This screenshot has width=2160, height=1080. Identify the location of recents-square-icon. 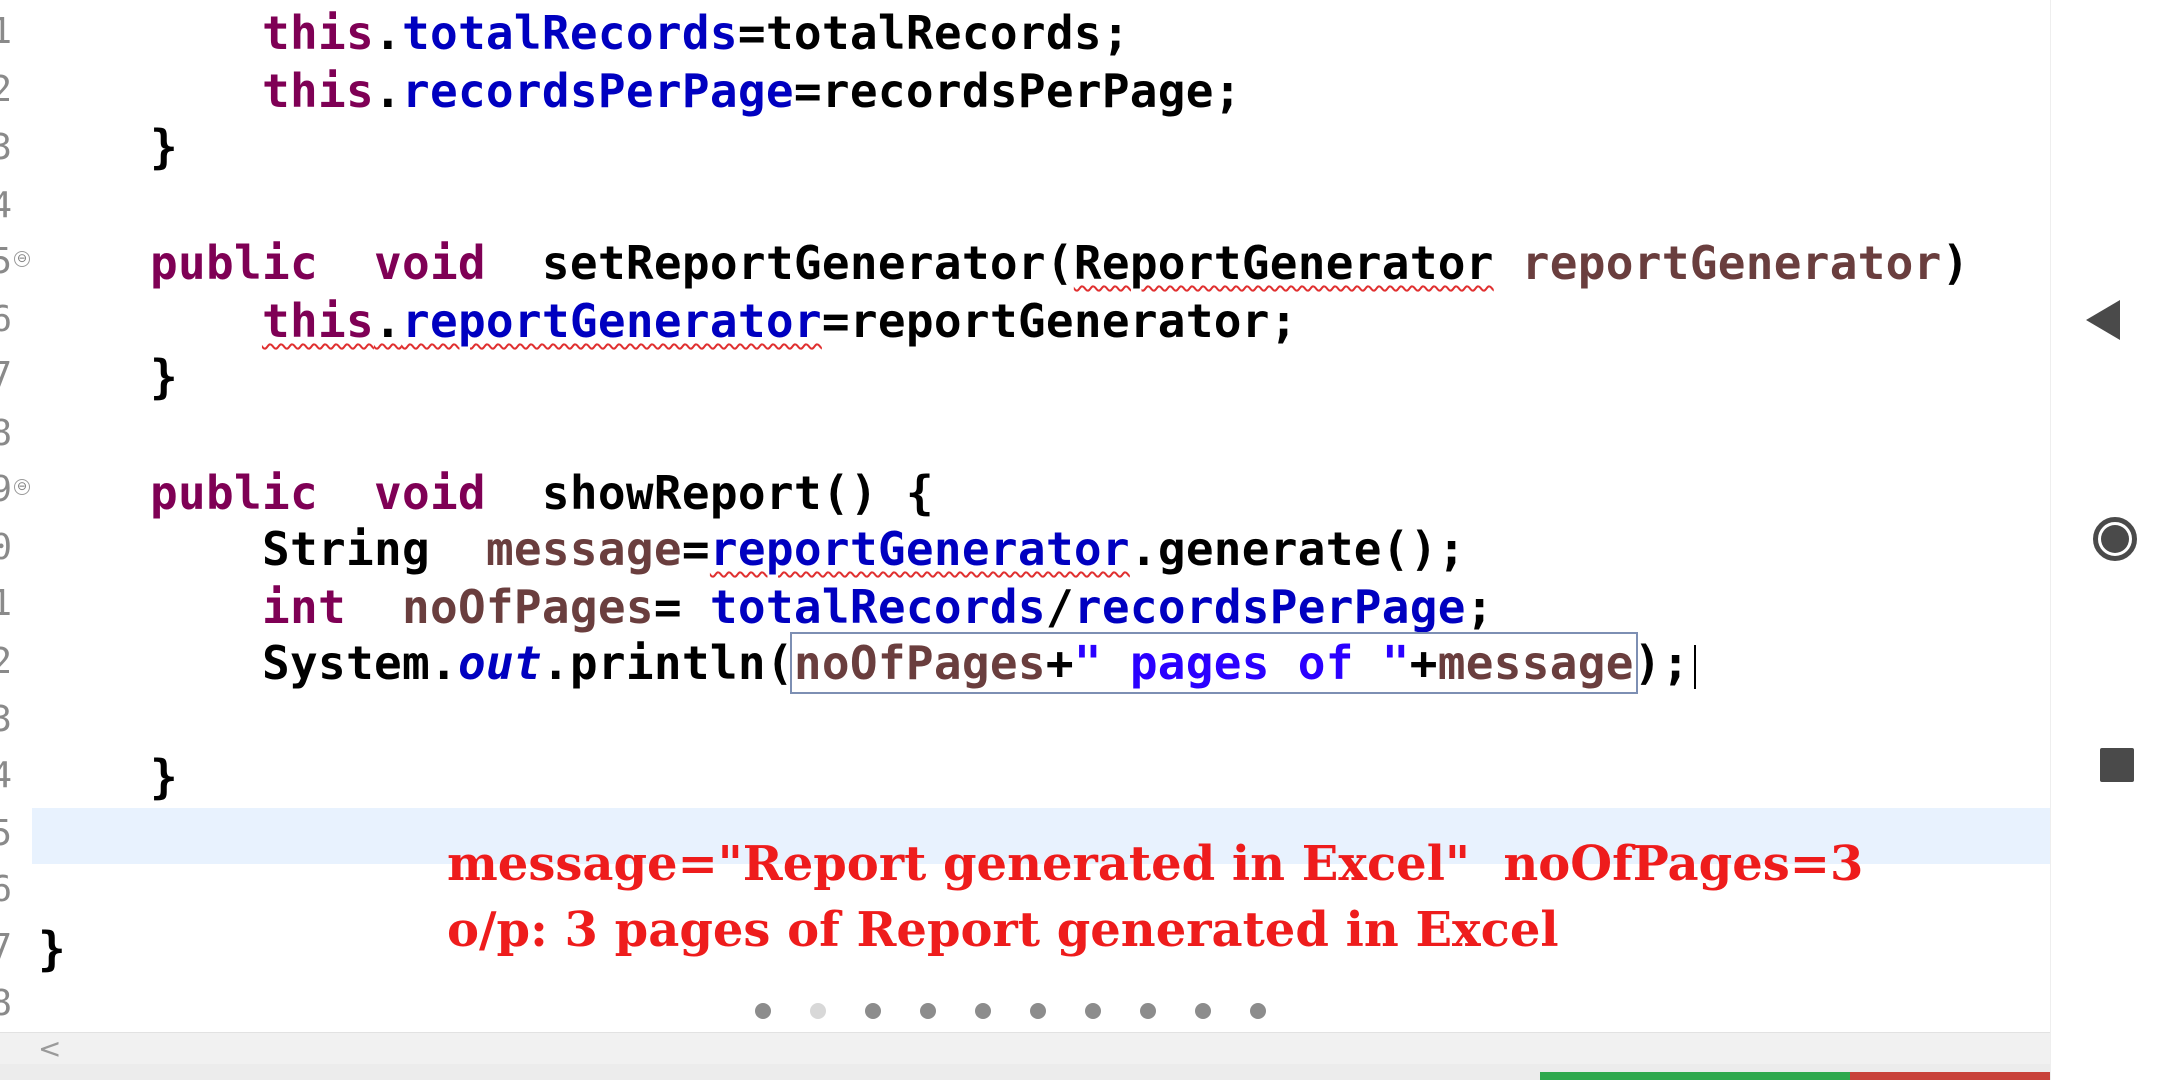
(2117, 765).